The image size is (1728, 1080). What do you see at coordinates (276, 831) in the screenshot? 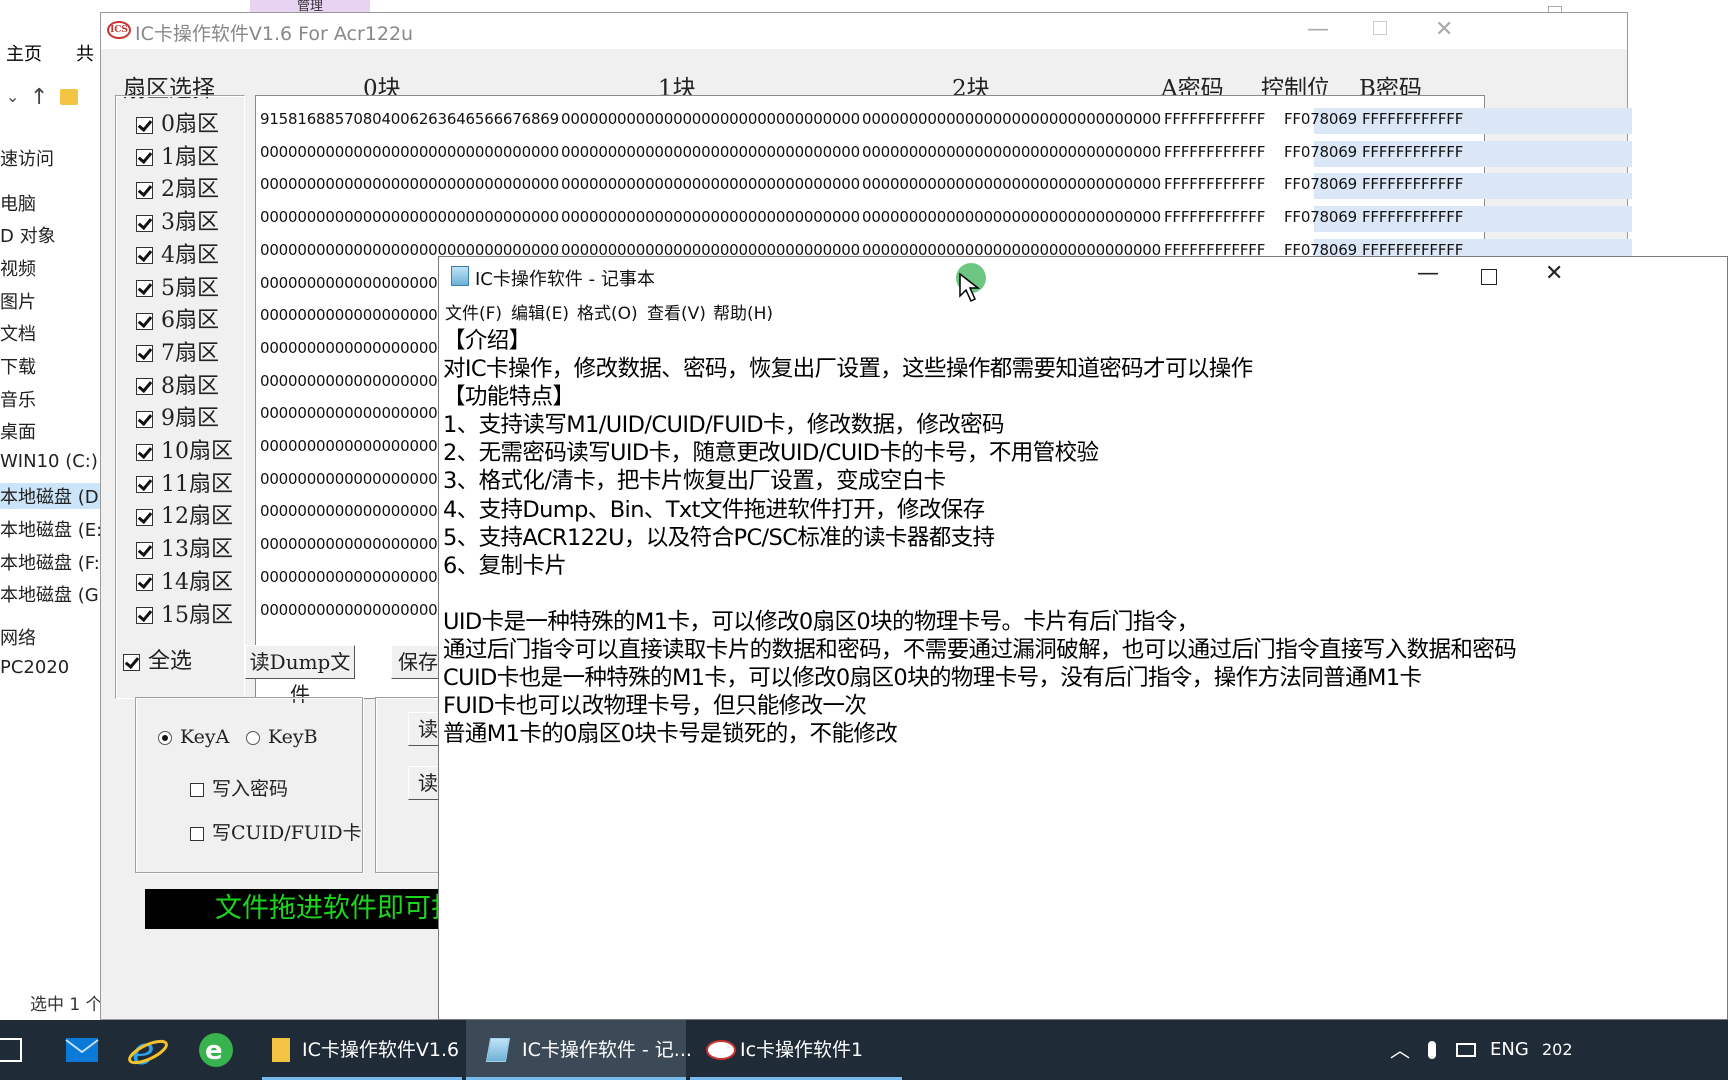
I see `write-cuid-checkbox: 写CUID/FUID卡` at bounding box center [276, 831].